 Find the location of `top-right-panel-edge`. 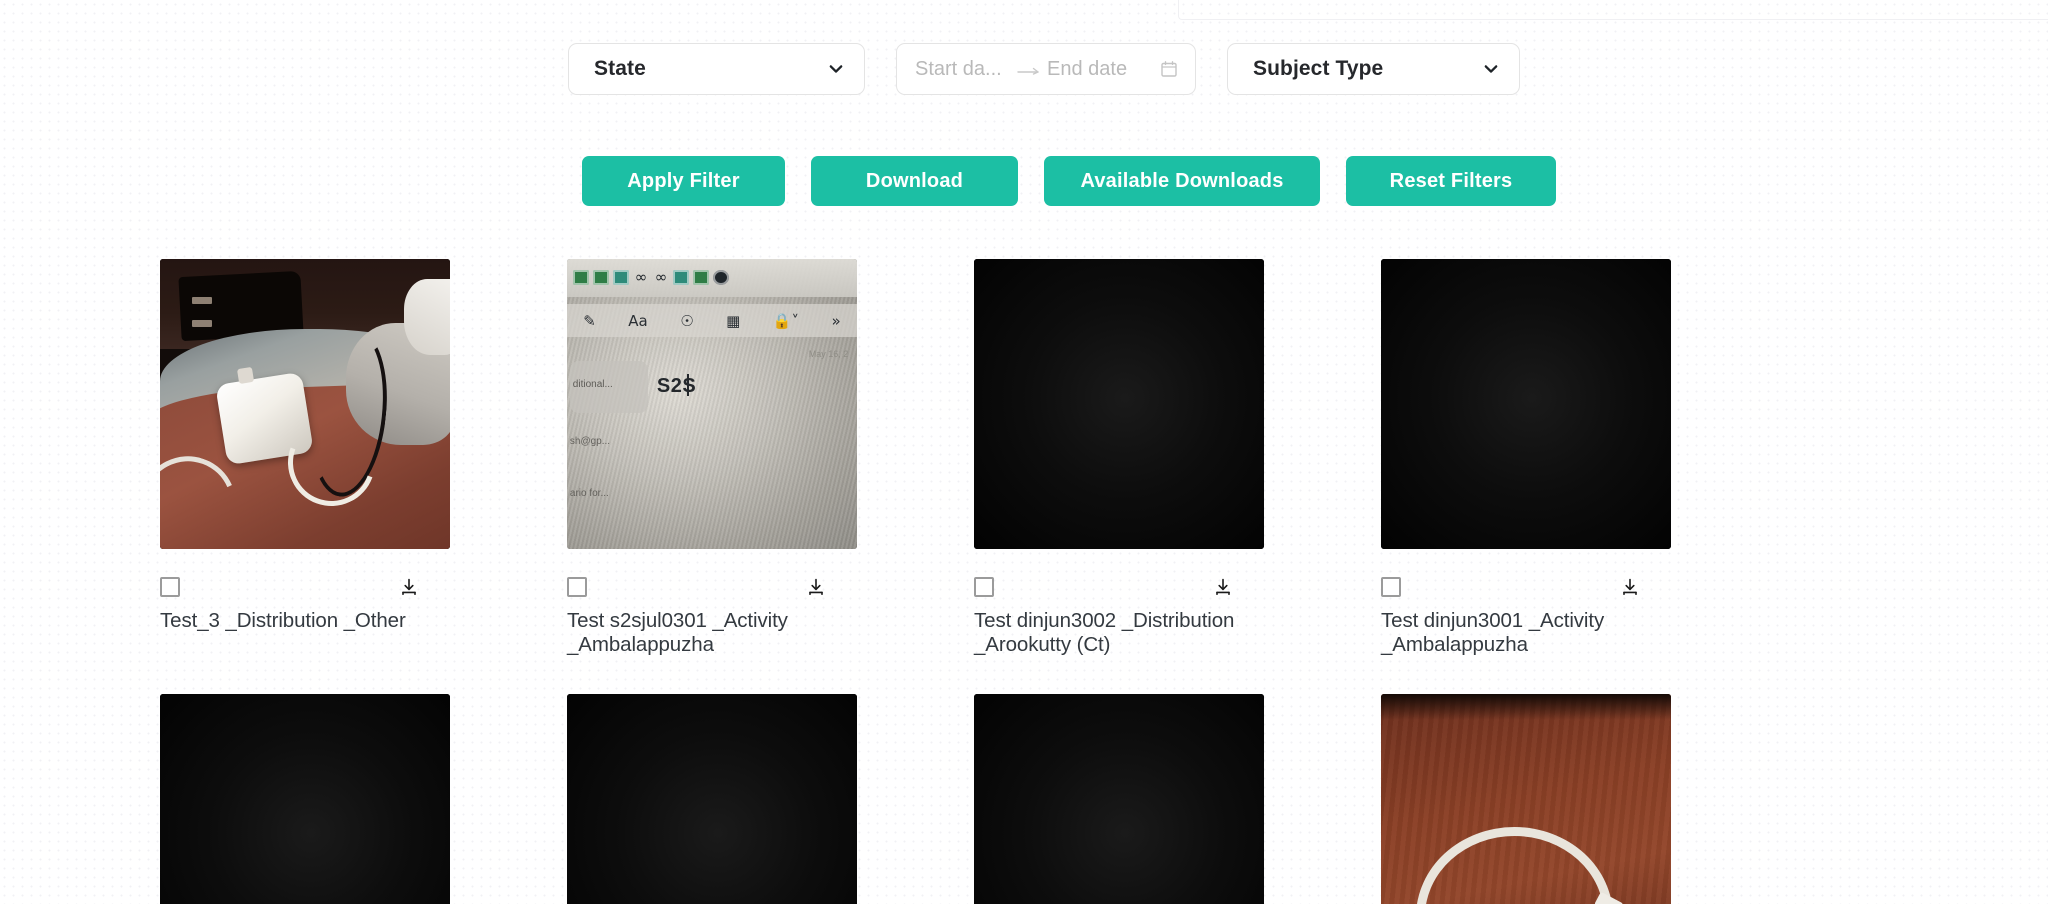

top-right-panel-edge is located at coordinates (1613, 10).